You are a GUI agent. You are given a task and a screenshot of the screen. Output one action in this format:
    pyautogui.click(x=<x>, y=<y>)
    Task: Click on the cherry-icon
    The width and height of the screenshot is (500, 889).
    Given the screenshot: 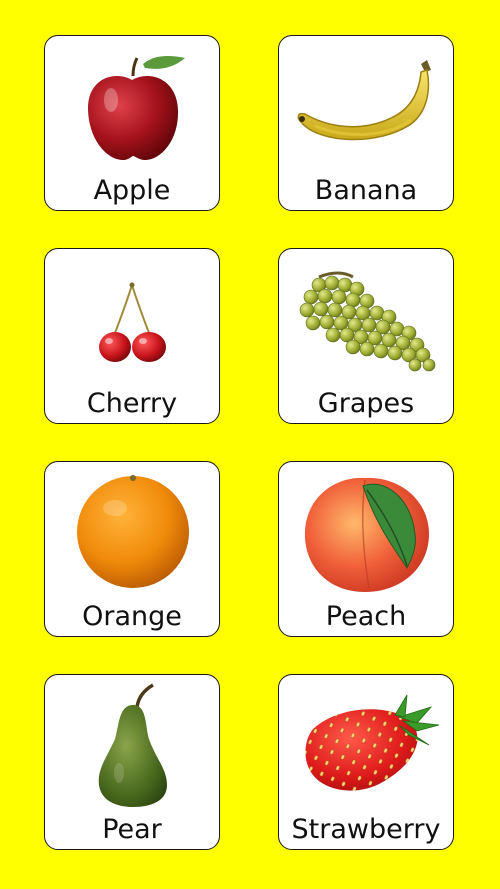 What is the action you would take?
    pyautogui.click(x=132, y=322)
    